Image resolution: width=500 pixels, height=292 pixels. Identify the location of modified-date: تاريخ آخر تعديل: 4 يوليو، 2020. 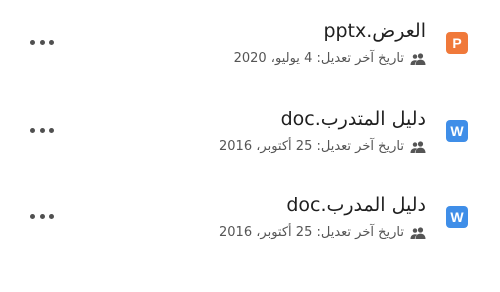
(318, 58).